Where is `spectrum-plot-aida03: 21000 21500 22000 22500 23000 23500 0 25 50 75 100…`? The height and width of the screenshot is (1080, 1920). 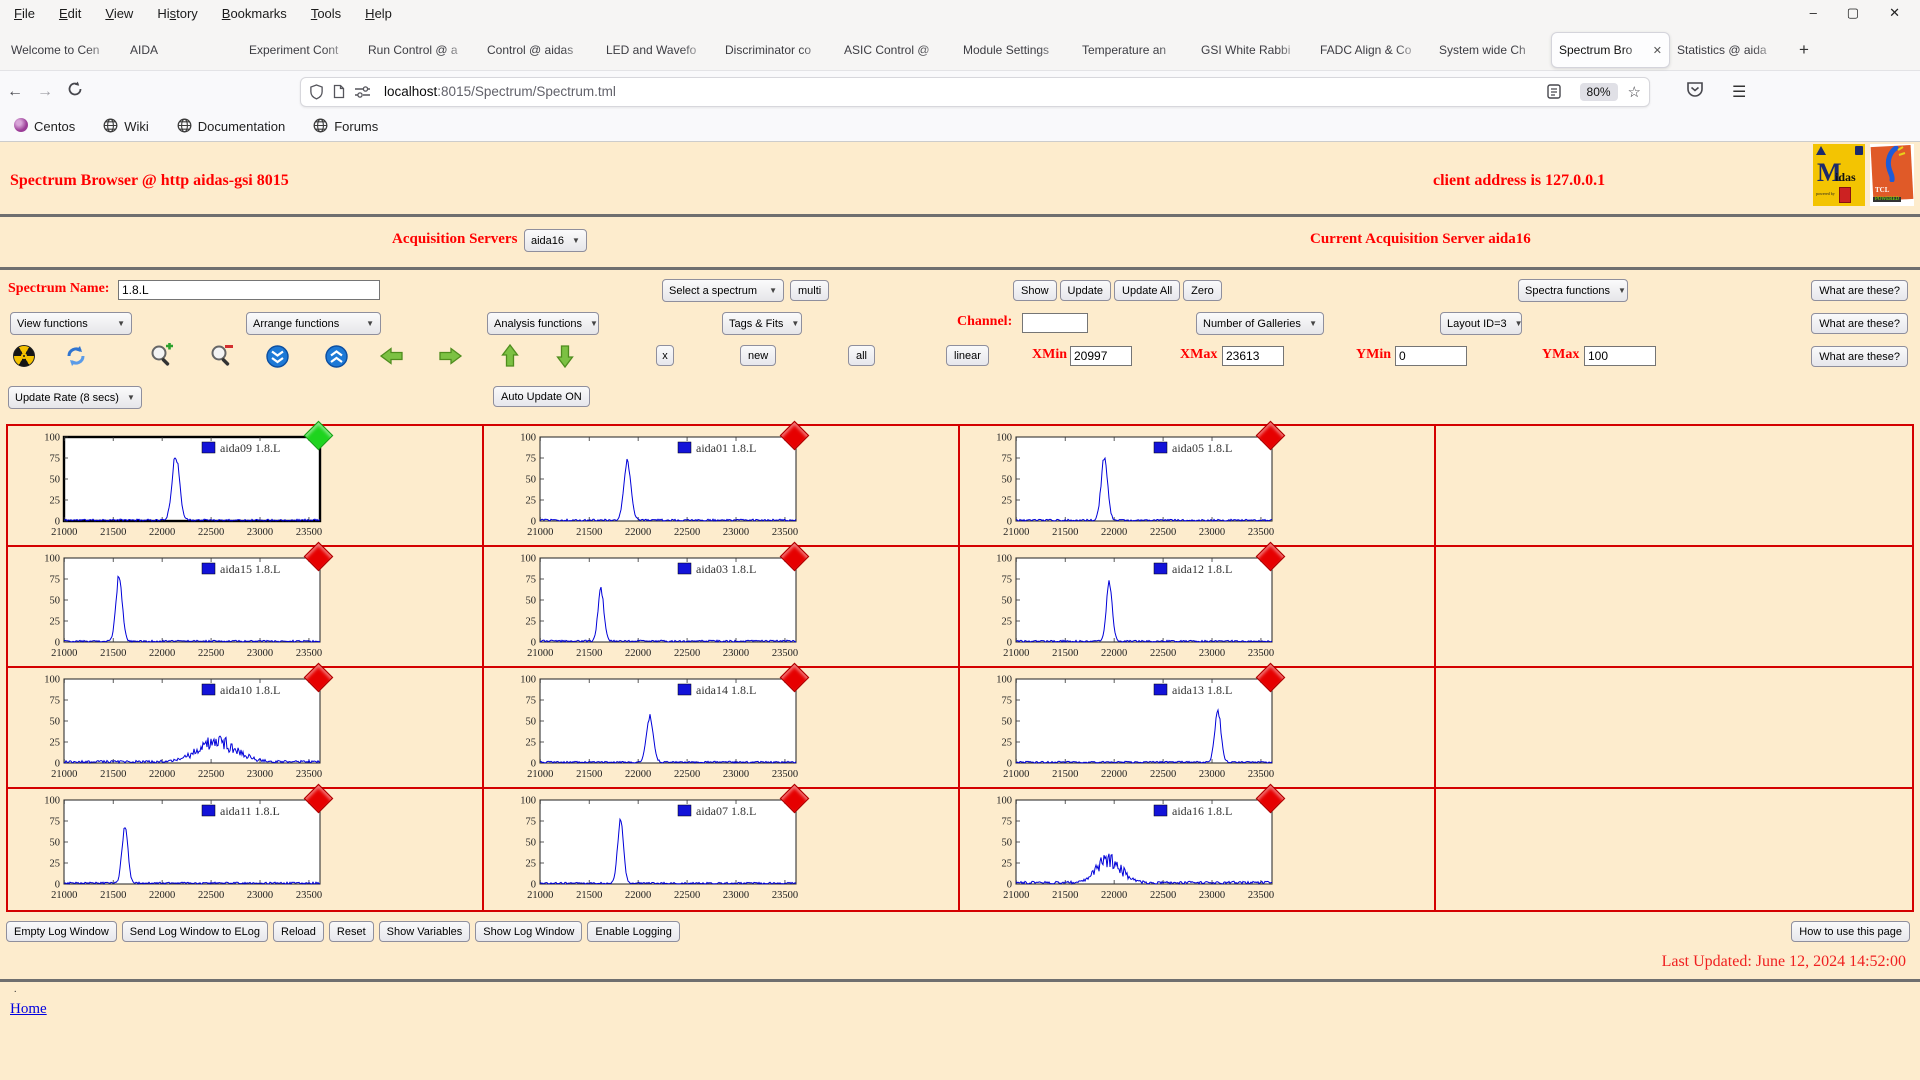
spectrum-plot-aida03: 21000 21500 22000 22500 23000 23500 0 25 50 75 100… is located at coordinates (659, 603).